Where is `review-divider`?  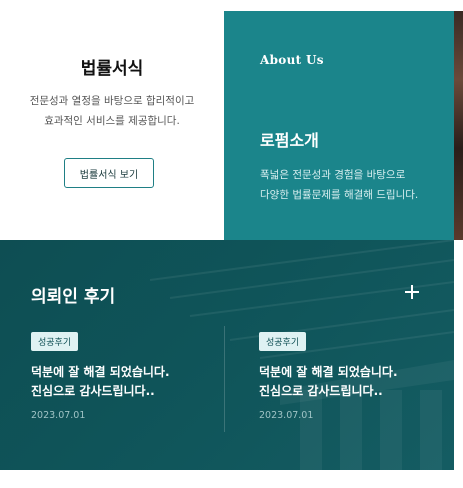 review-divider is located at coordinates (224, 379).